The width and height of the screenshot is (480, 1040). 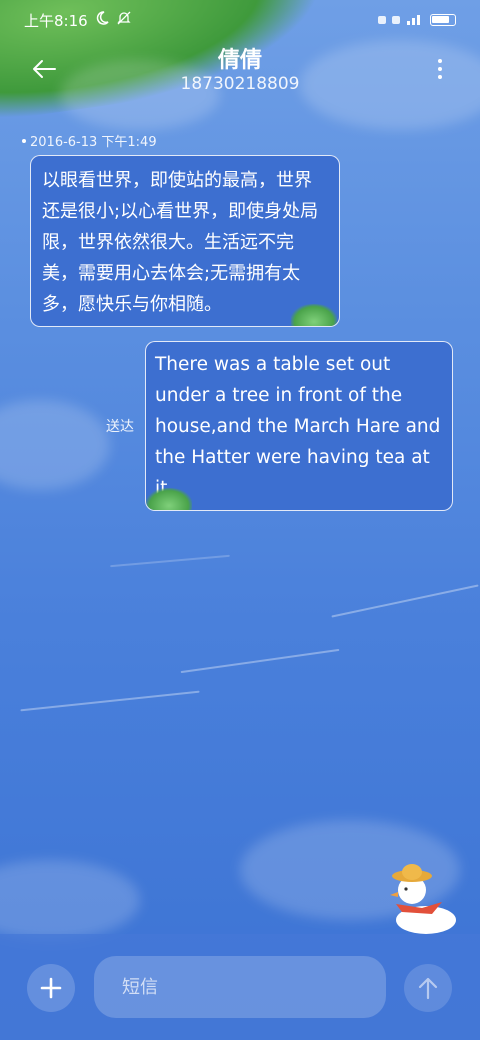 I want to click on duck-illustration-icon, so click(x=424, y=894).